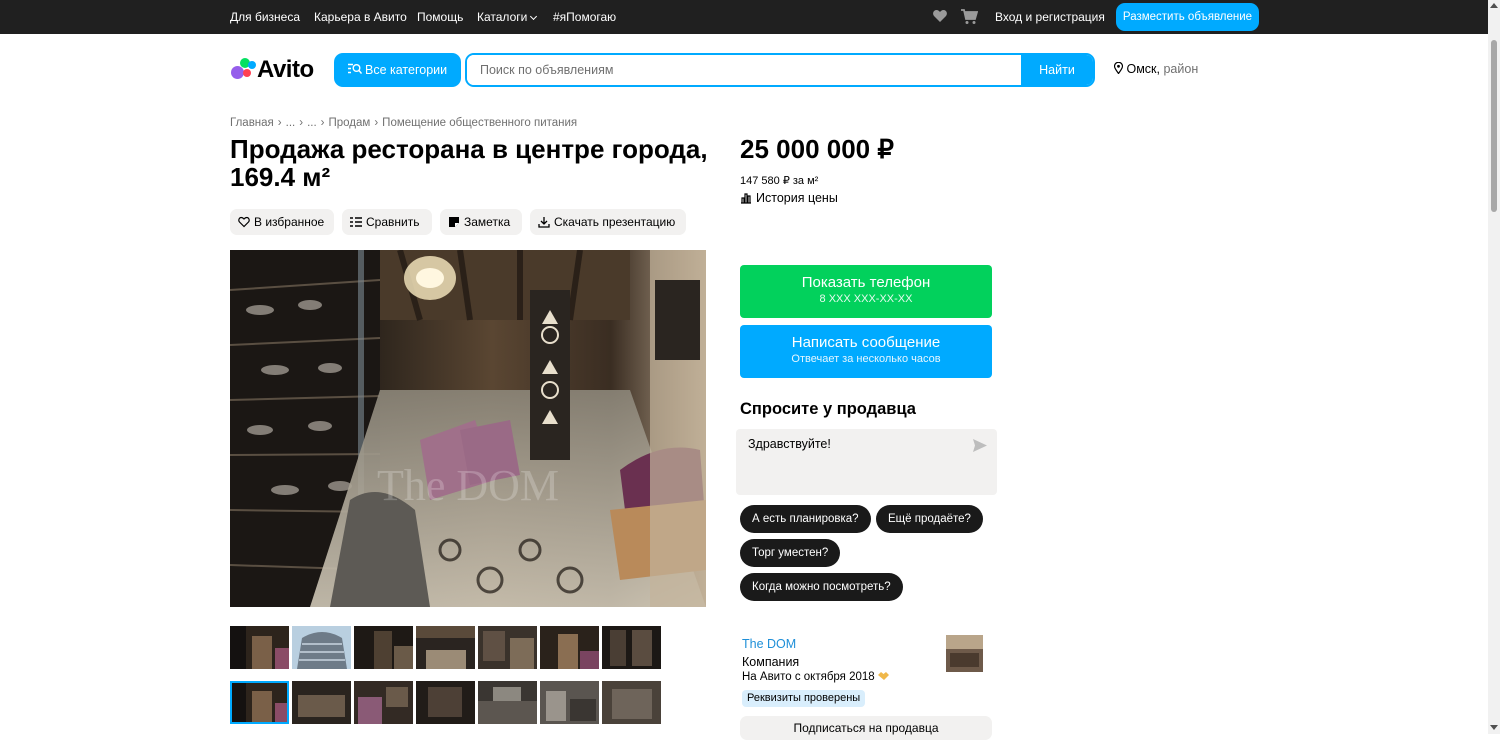 Image resolution: width=1500 pixels, height=740 pixels. Describe the element at coordinates (866, 342) in the screenshot. I see `write-message-label: Написать сообщение` at that location.